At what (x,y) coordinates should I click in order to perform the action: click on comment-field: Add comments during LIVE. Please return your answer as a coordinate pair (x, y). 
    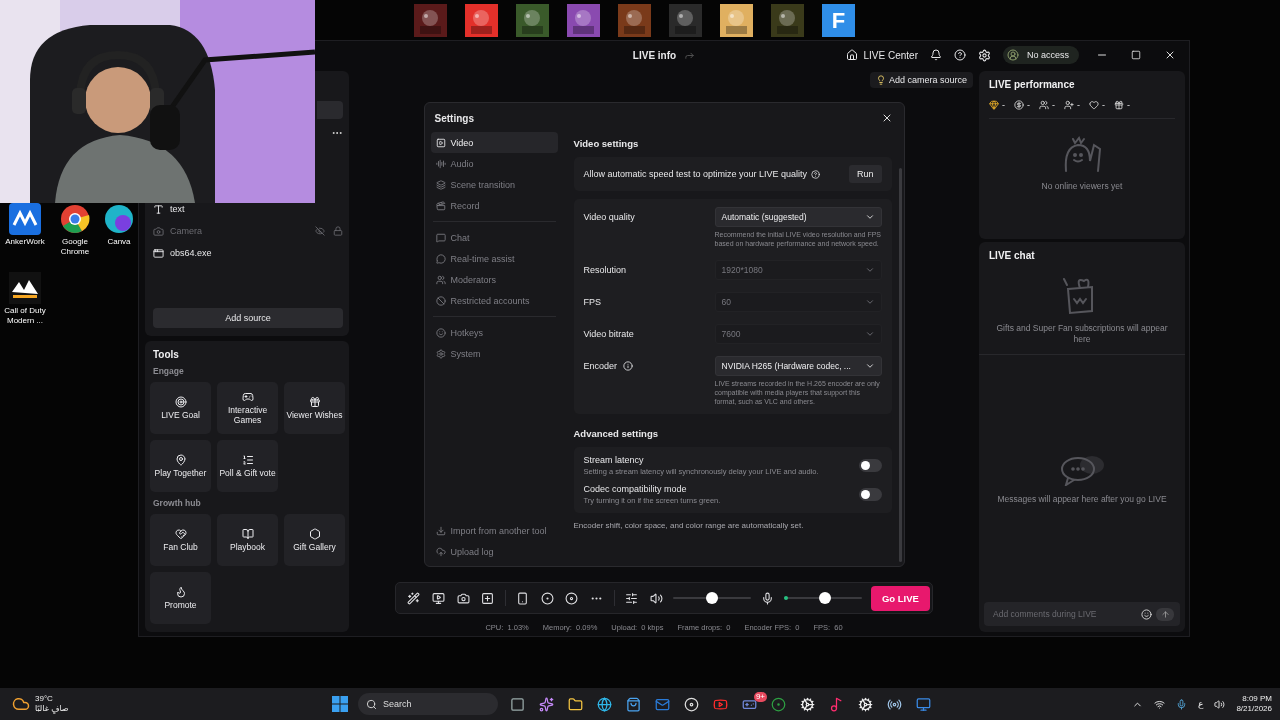
    Looking at the image, I should click on (1064, 614).